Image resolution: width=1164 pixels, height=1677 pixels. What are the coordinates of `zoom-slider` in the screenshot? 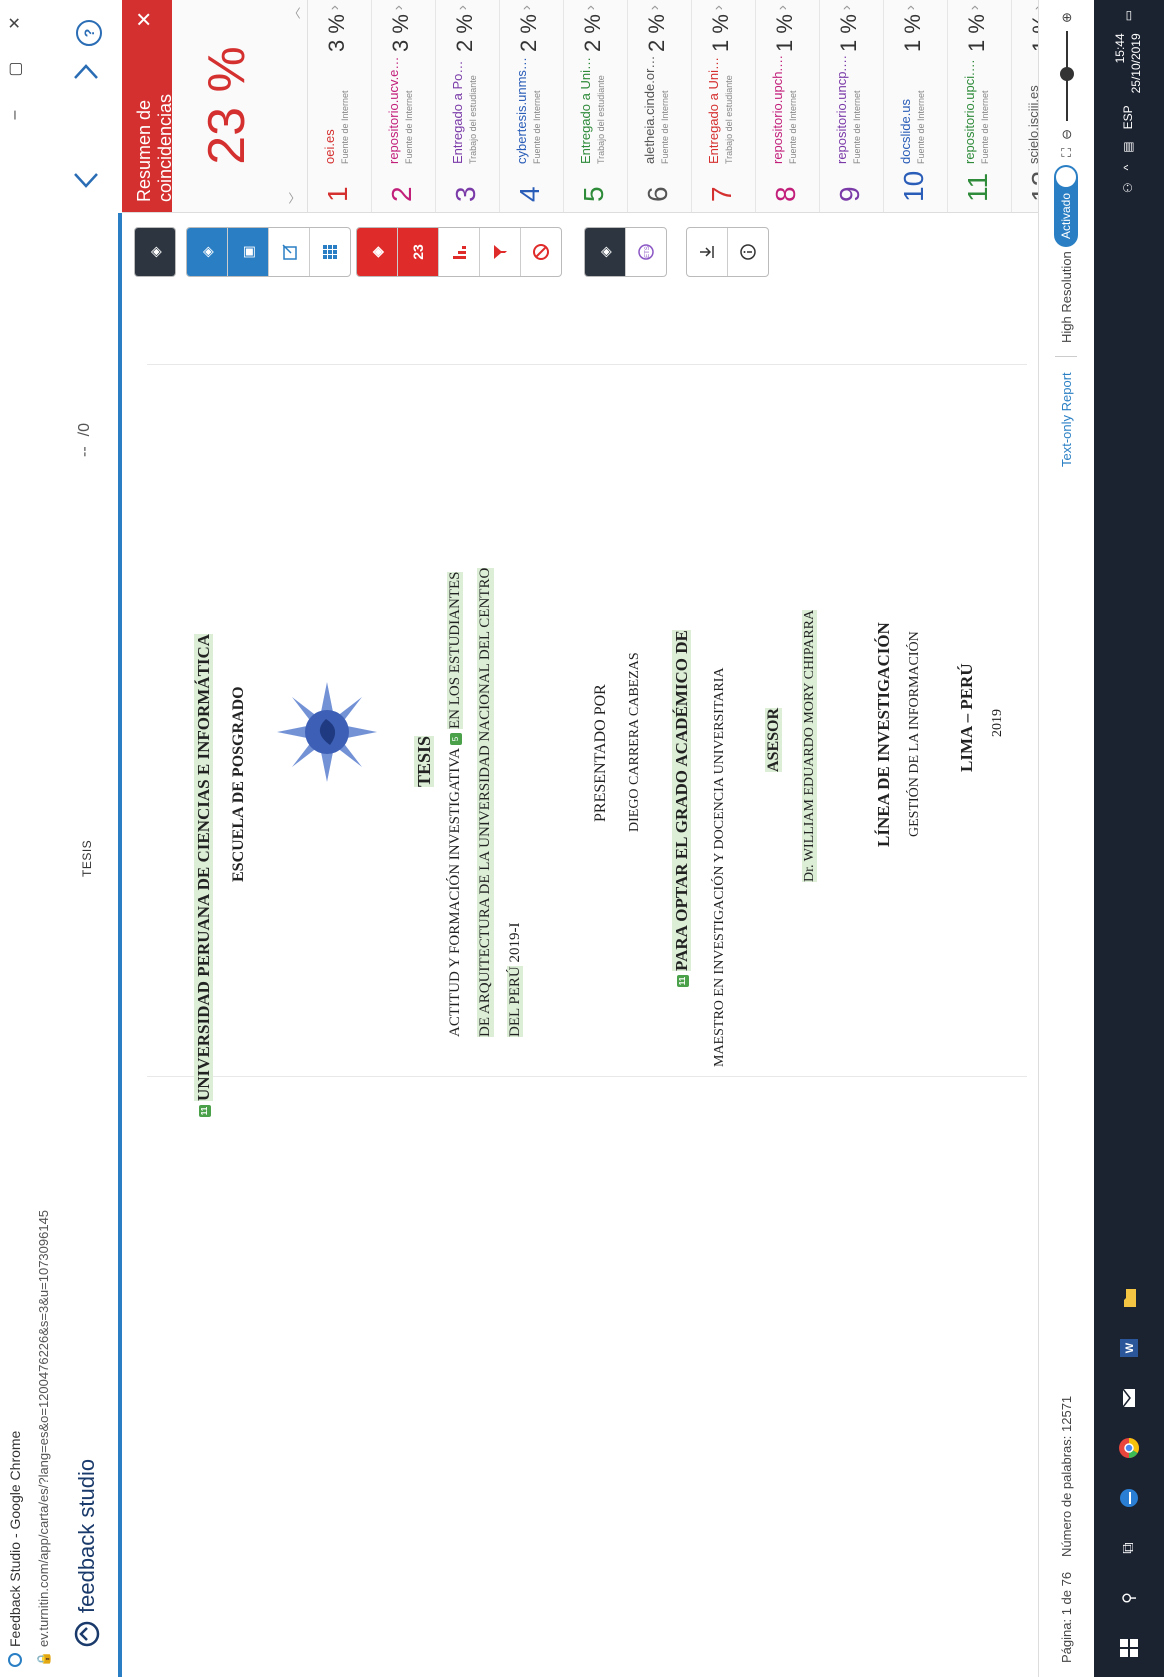 It's located at (1067, 75).